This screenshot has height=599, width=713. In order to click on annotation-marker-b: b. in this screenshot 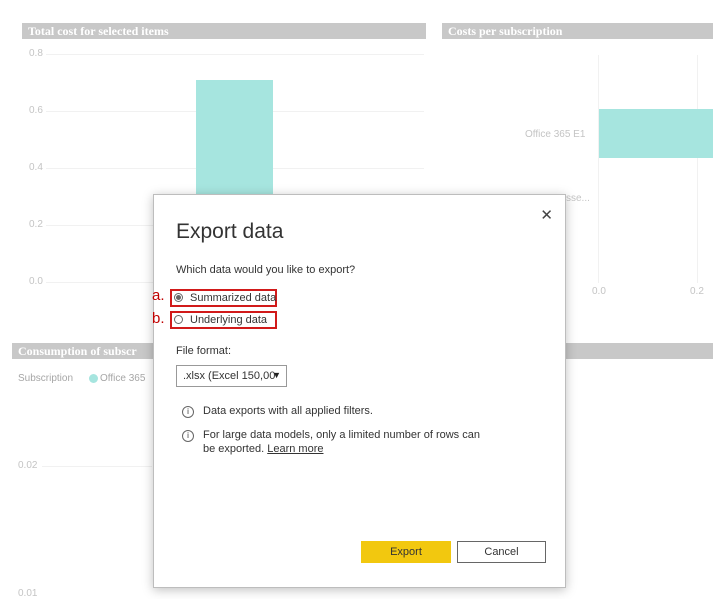, I will do `click(158, 318)`.